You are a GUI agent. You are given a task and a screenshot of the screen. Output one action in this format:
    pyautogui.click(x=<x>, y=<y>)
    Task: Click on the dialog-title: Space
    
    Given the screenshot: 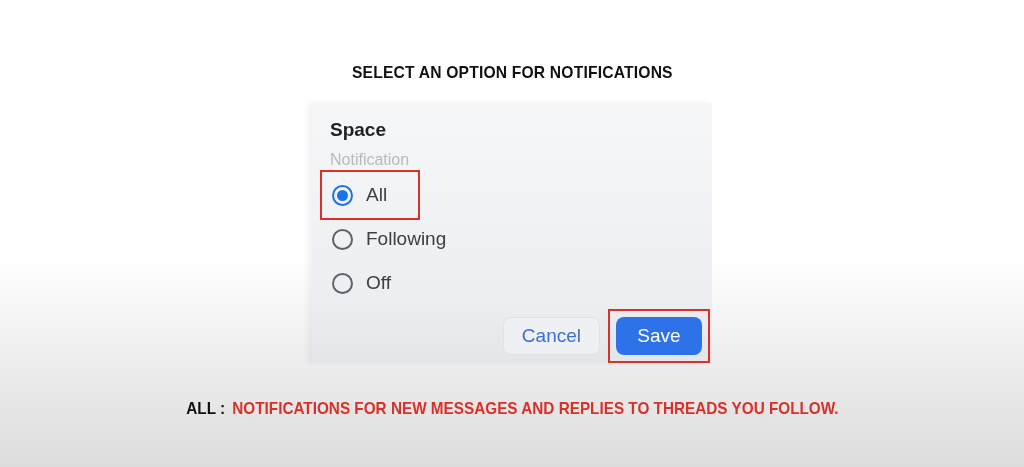 What is the action you would take?
    pyautogui.click(x=358, y=130)
    